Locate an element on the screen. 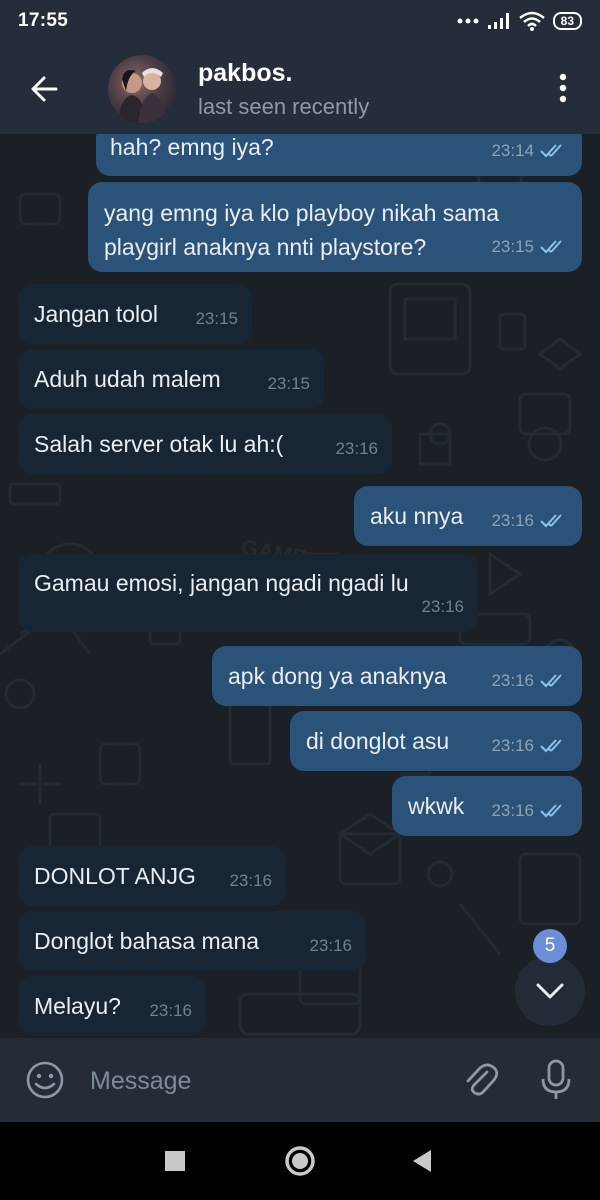  message-bubble-outgoing: aku nnya 23:16 is located at coordinates (468, 516).